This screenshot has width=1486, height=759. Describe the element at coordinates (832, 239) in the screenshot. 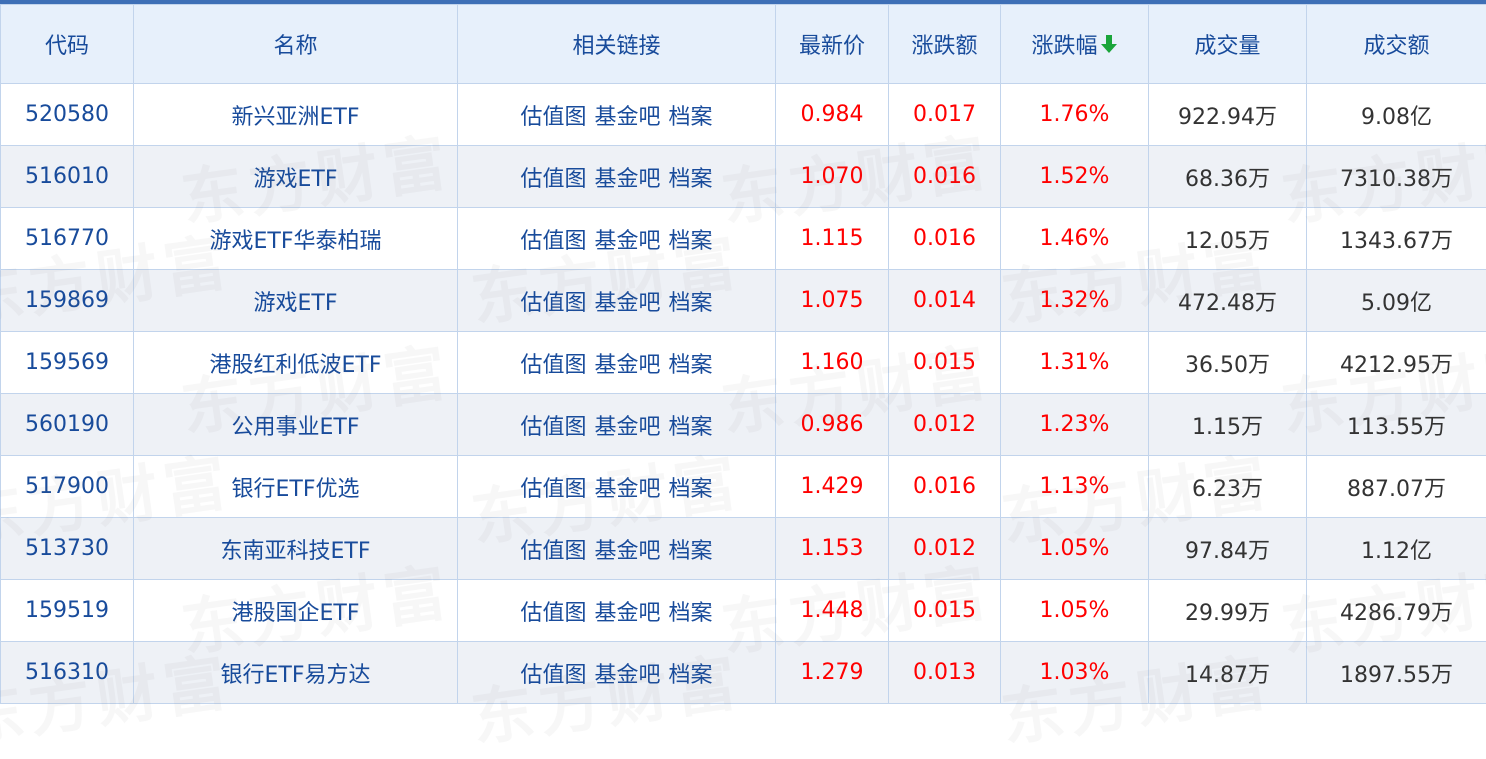

I see `latest-price: 1.115` at that location.